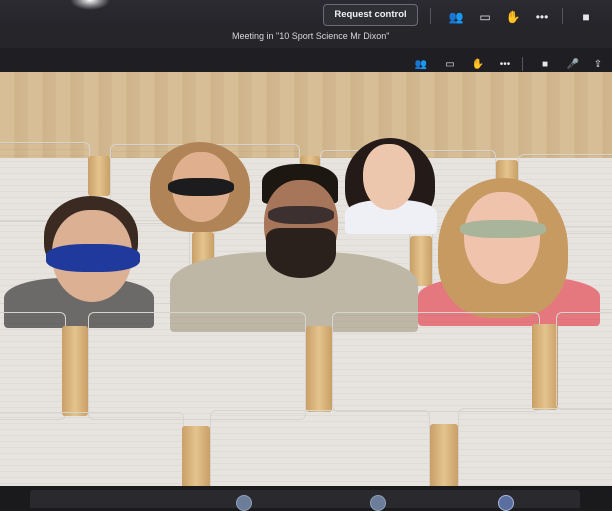  I want to click on share-icon: ⇪, so click(598, 65).